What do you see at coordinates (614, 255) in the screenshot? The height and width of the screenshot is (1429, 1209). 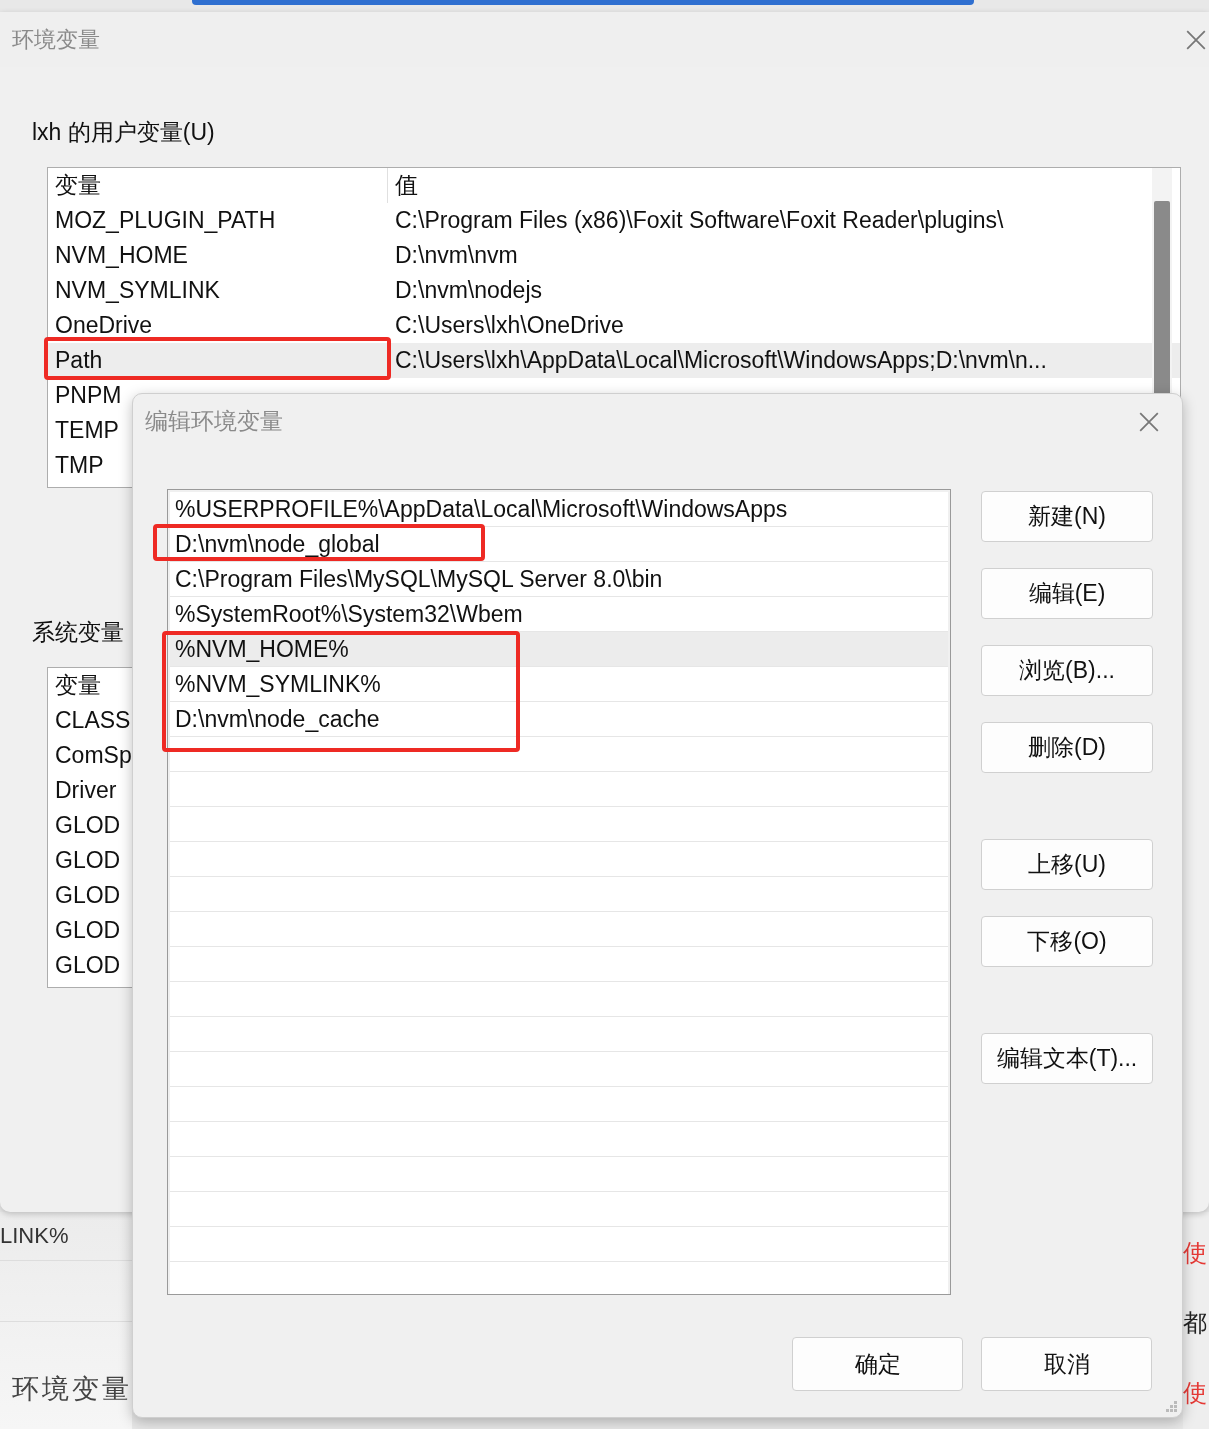 I see `list-row: NVM_HOME D:\nvm\nvm` at bounding box center [614, 255].